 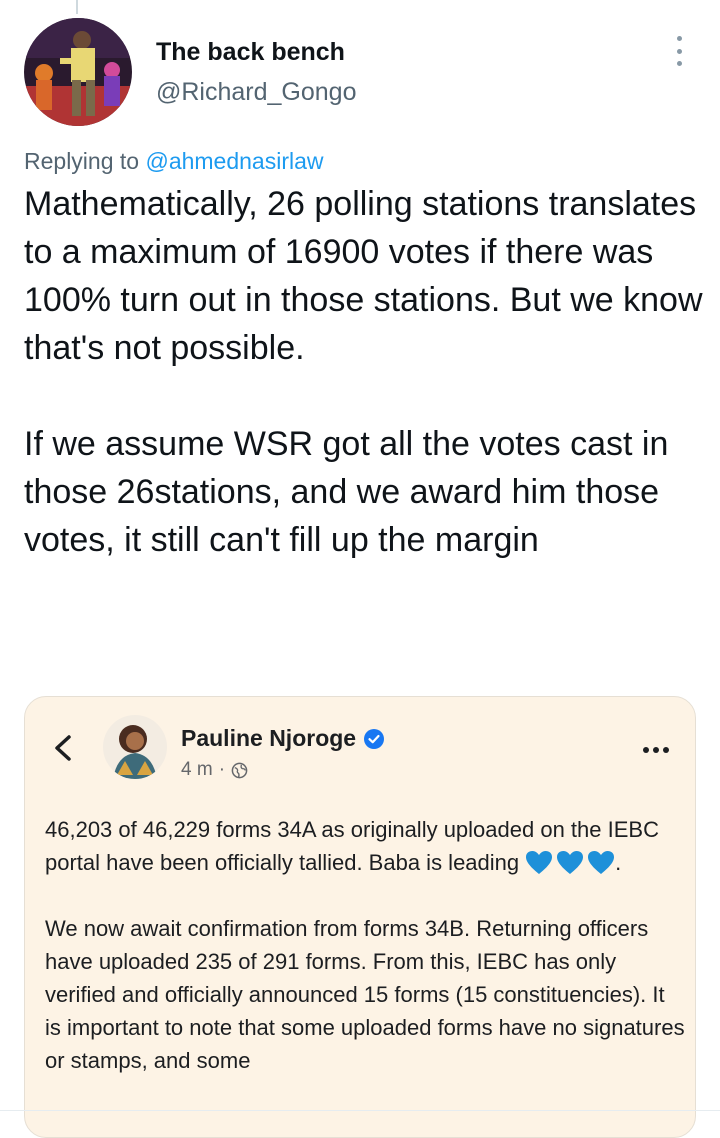 What do you see at coordinates (656, 750) in the screenshot?
I see `embedded-more-options-icon` at bounding box center [656, 750].